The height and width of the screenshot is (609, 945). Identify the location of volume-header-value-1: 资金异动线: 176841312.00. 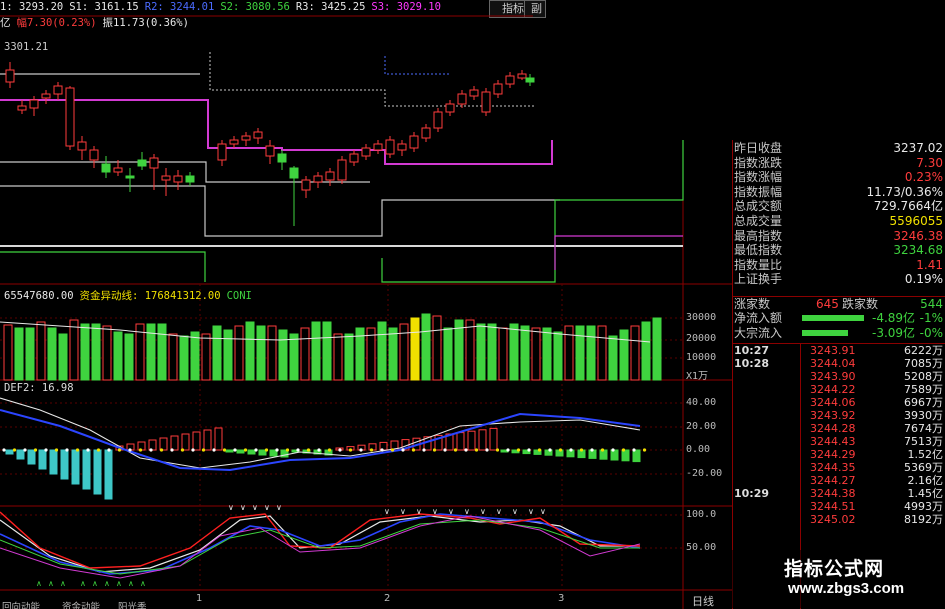
(150, 296).